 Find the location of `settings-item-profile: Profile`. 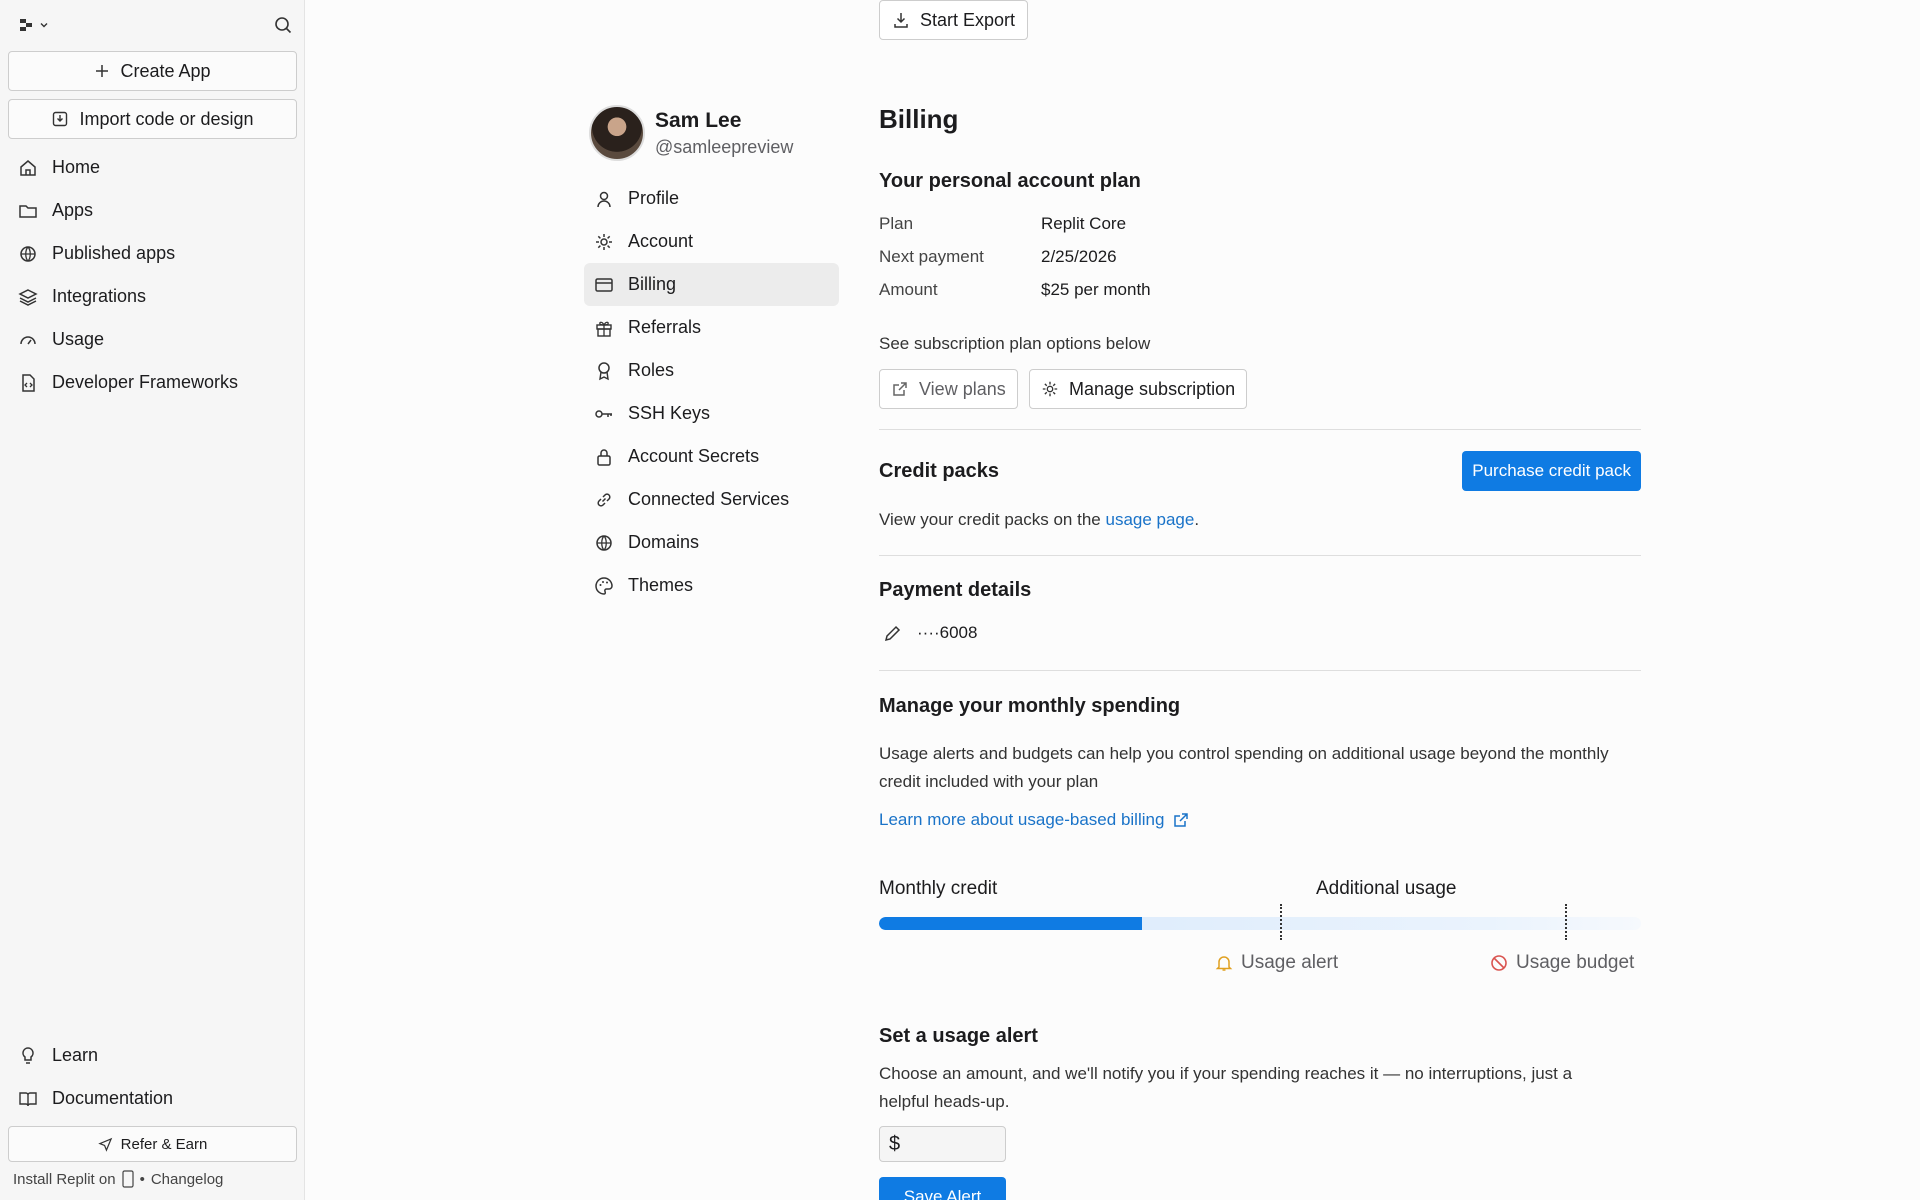

settings-item-profile: Profile is located at coordinates (711, 198).